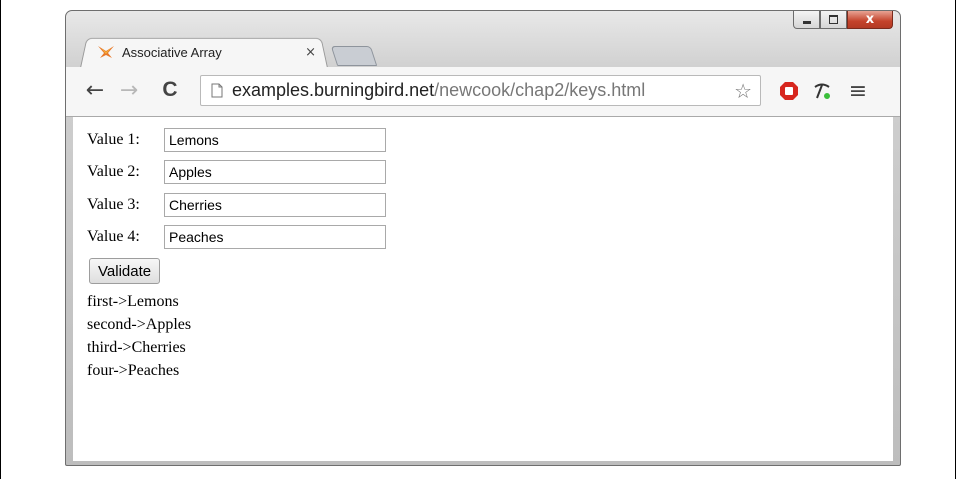 The height and width of the screenshot is (479, 956). Describe the element at coordinates (125, 271) in the screenshot. I see `validate-button: Validate` at that location.